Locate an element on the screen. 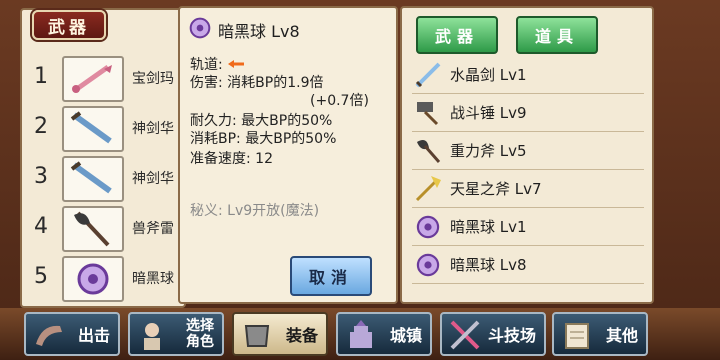  weapon-tab-header: 武器 is located at coordinates (69, 25).